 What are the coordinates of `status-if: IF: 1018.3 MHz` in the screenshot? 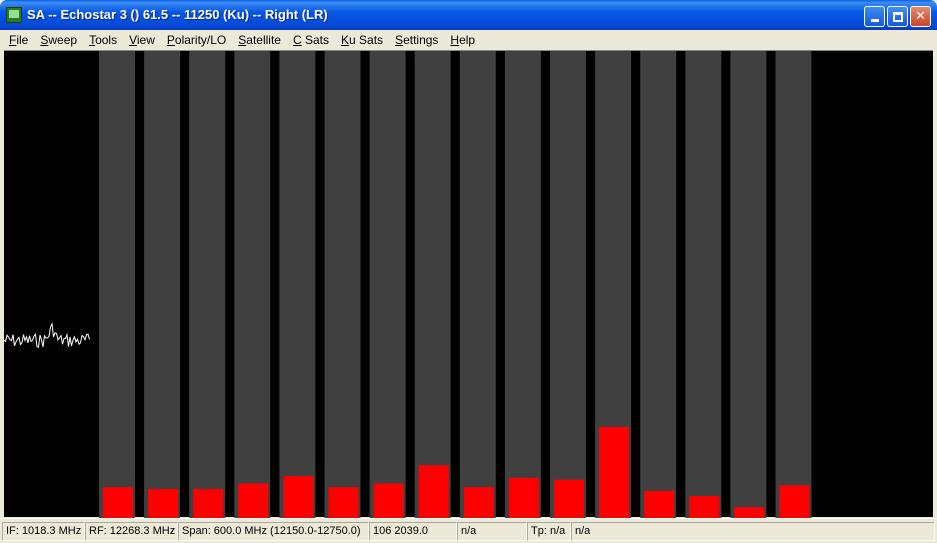 It's located at (43, 531).